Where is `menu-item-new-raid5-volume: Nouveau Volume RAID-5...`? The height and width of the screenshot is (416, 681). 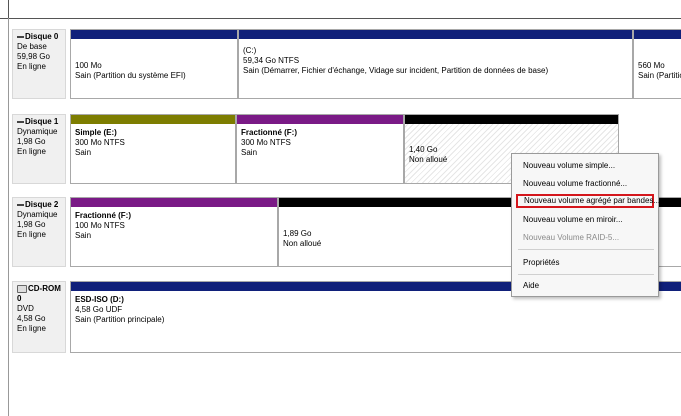 menu-item-new-raid5-volume: Nouveau Volume RAID-5... is located at coordinates (585, 238).